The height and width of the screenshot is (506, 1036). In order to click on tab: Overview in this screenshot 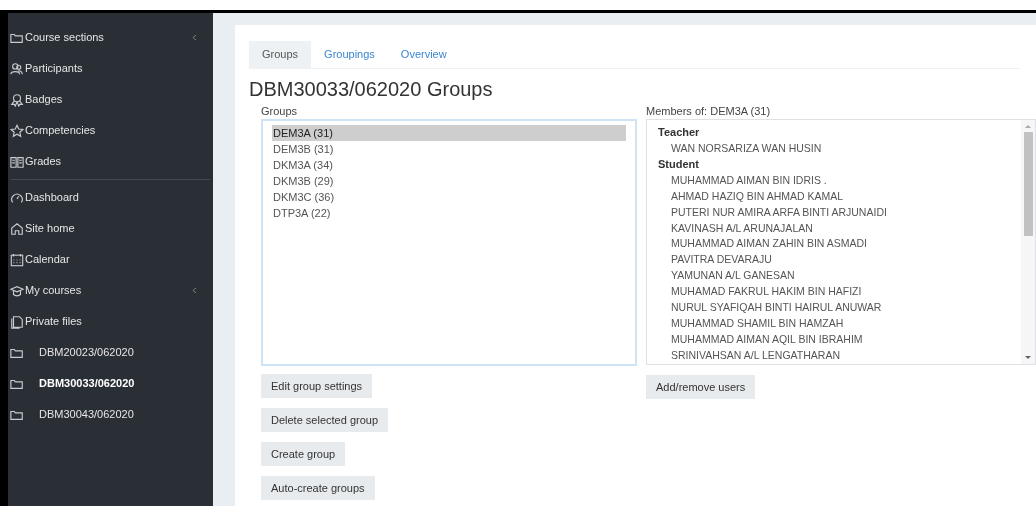, I will do `click(423, 54)`.